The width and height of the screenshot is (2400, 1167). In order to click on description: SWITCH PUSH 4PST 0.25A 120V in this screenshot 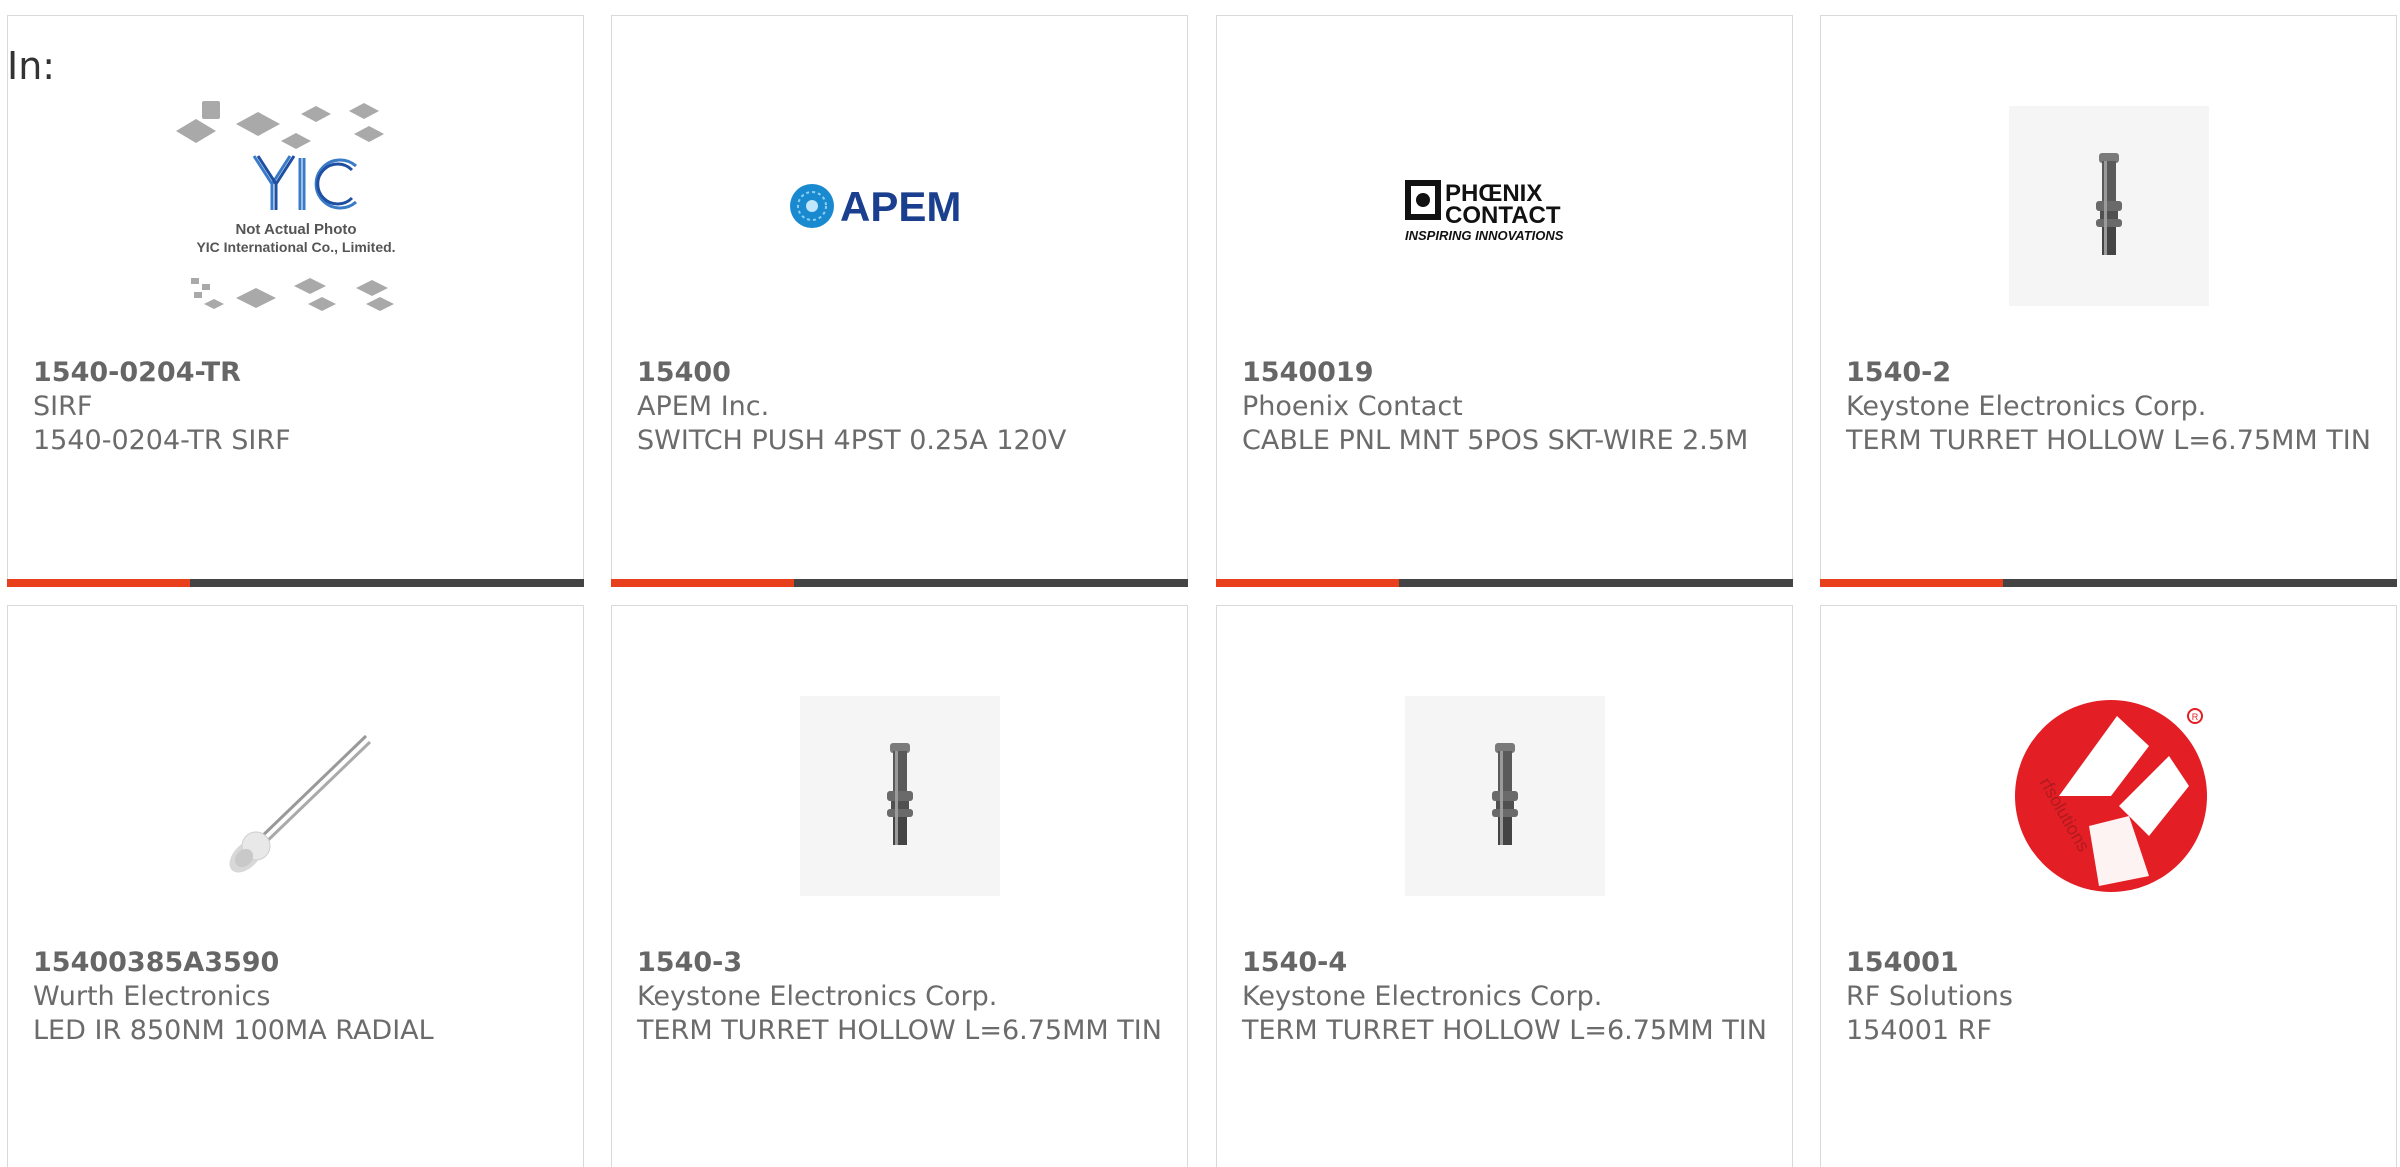, I will do `click(852, 440)`.